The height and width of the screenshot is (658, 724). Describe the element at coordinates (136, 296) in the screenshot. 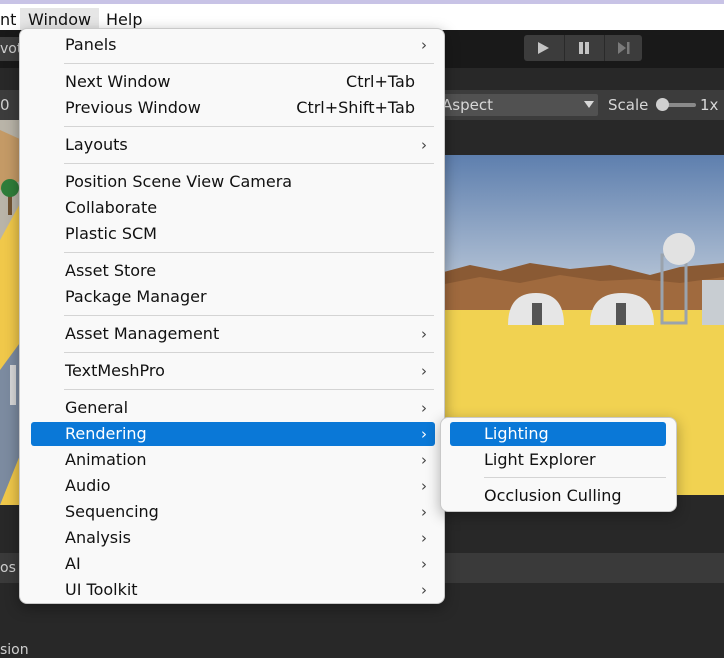

I see `menu-item-label: Package Manager` at that location.